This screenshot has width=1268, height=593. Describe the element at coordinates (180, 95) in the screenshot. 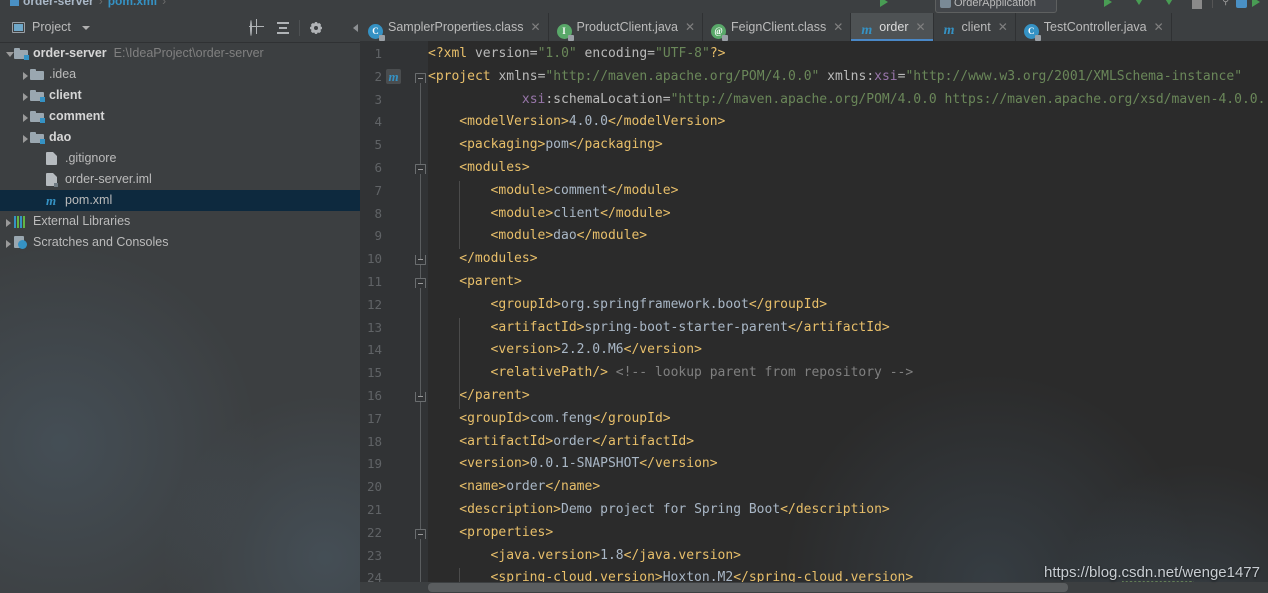

I see `tree-item-client: client` at that location.